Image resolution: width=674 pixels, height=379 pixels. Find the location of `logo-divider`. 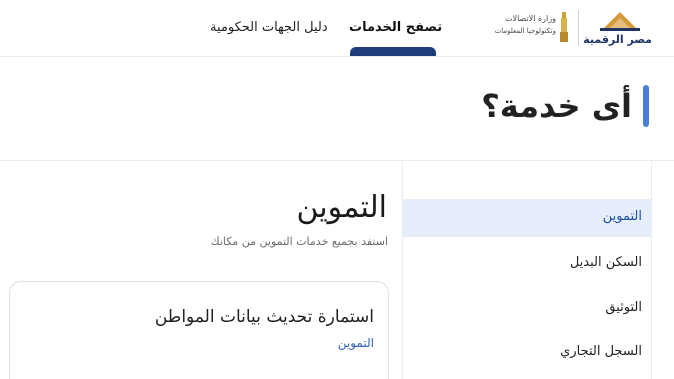

logo-divider is located at coordinates (578, 28).